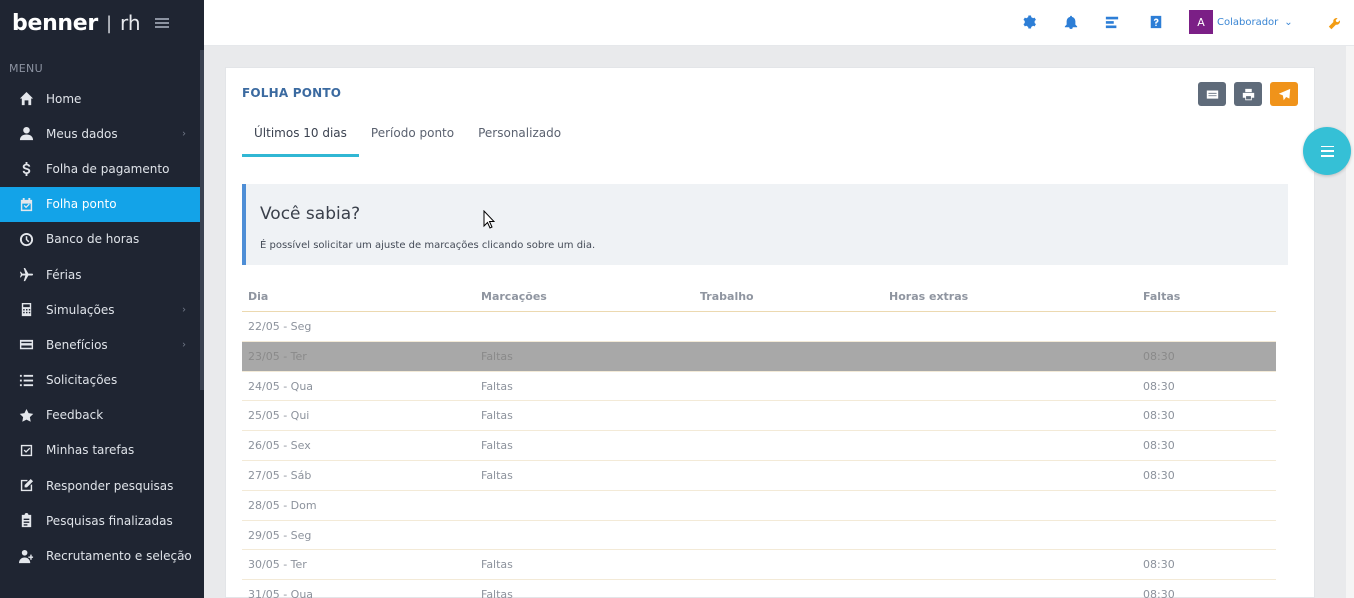  I want to click on tasks-icon, so click(1112, 22).